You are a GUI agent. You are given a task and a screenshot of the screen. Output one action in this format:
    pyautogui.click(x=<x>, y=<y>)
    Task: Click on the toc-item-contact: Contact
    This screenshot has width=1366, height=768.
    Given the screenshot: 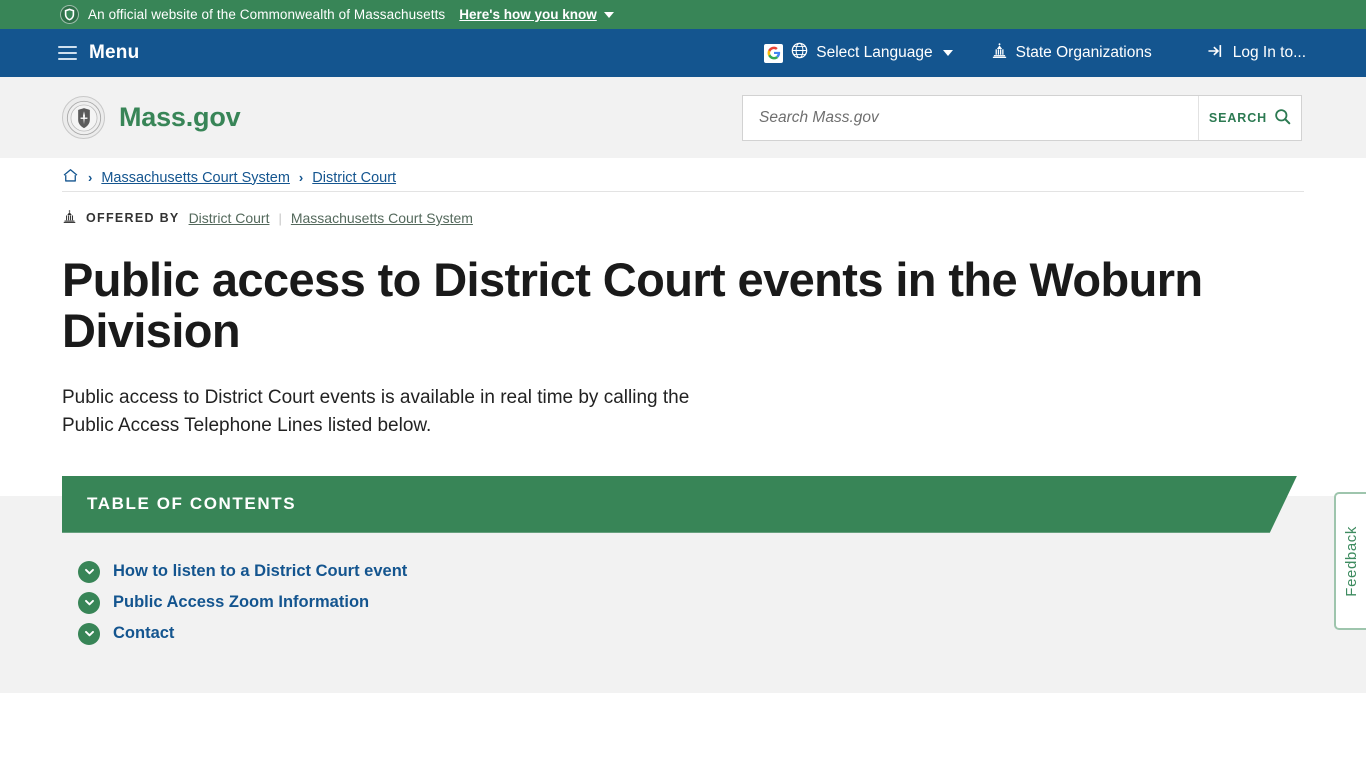 What is the action you would take?
    pyautogui.click(x=722, y=633)
    